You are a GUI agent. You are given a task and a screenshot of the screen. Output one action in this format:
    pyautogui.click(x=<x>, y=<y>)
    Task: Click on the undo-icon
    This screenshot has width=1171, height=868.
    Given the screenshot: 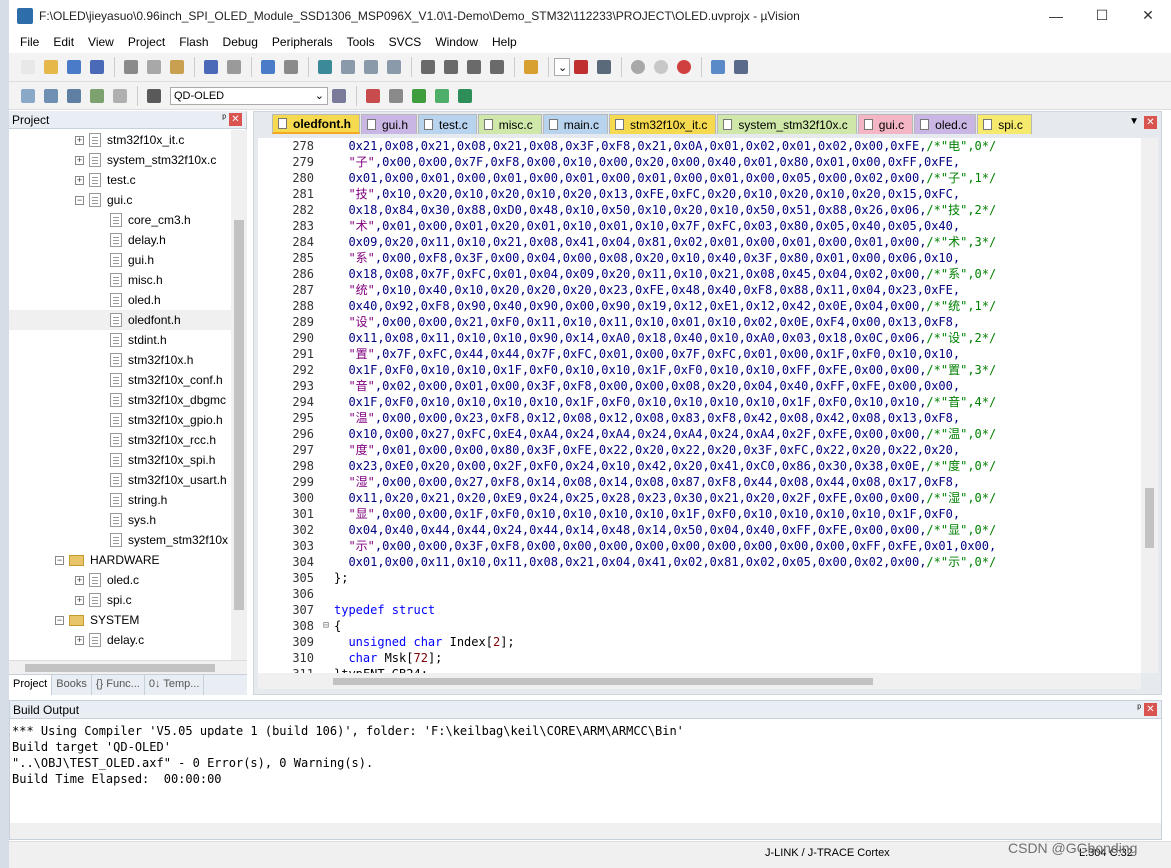 What is the action you would take?
    pyautogui.click(x=211, y=67)
    